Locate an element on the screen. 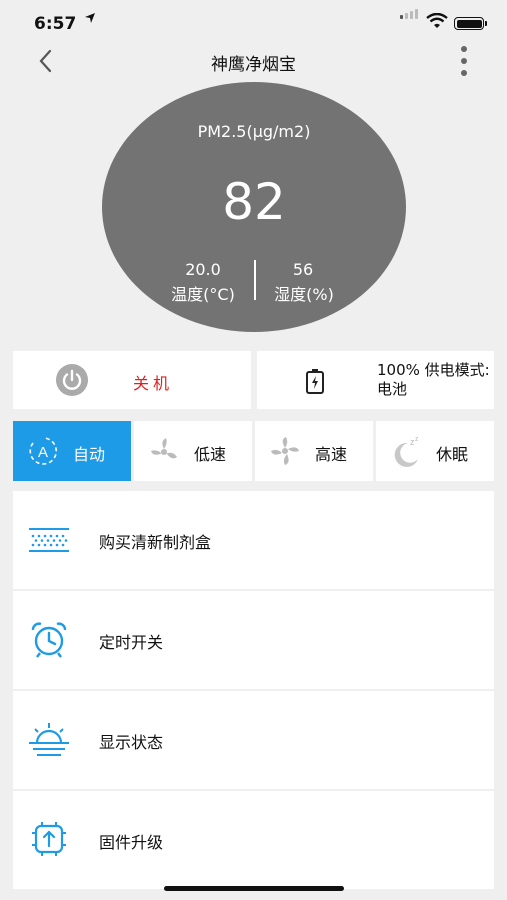 The width and height of the screenshot is (507, 900). gauge-divider is located at coordinates (255, 280).